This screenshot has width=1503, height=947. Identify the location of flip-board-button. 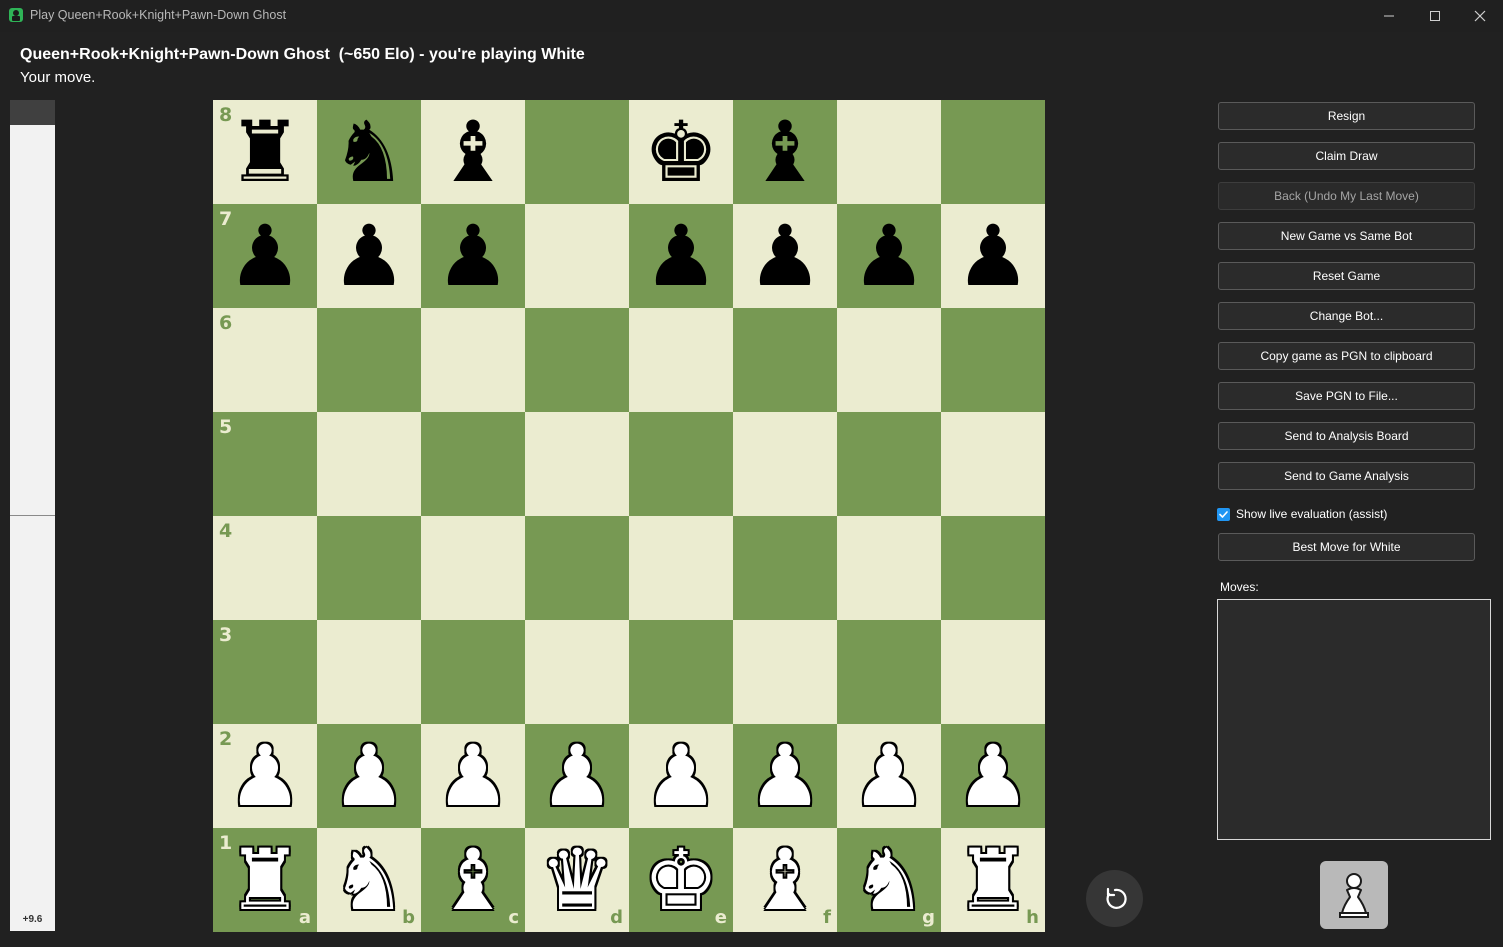
(1114, 898).